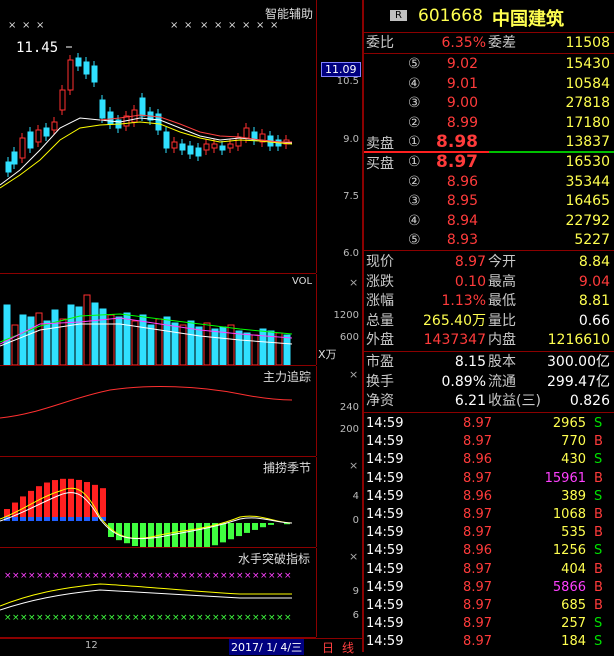  Describe the element at coordinates (587, 103) in the screenshot. I see `sell-volume: 27818` at that location.